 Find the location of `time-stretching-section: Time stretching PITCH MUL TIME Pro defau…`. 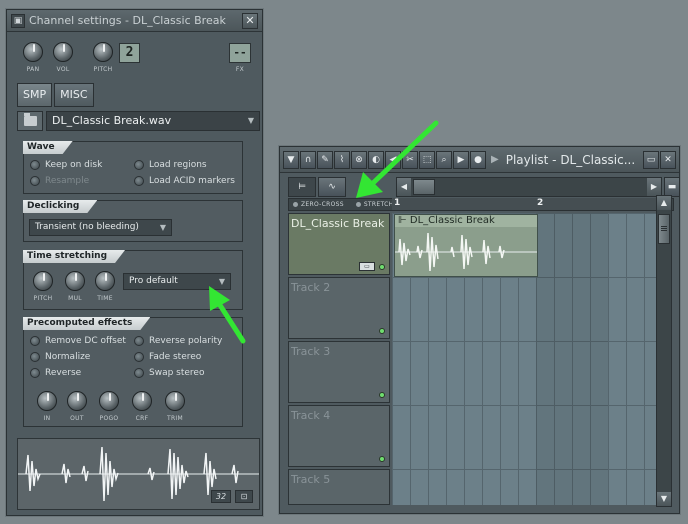

time-stretching-section: Time stretching PITCH MUL TIME Pro defau… is located at coordinates (133, 280).